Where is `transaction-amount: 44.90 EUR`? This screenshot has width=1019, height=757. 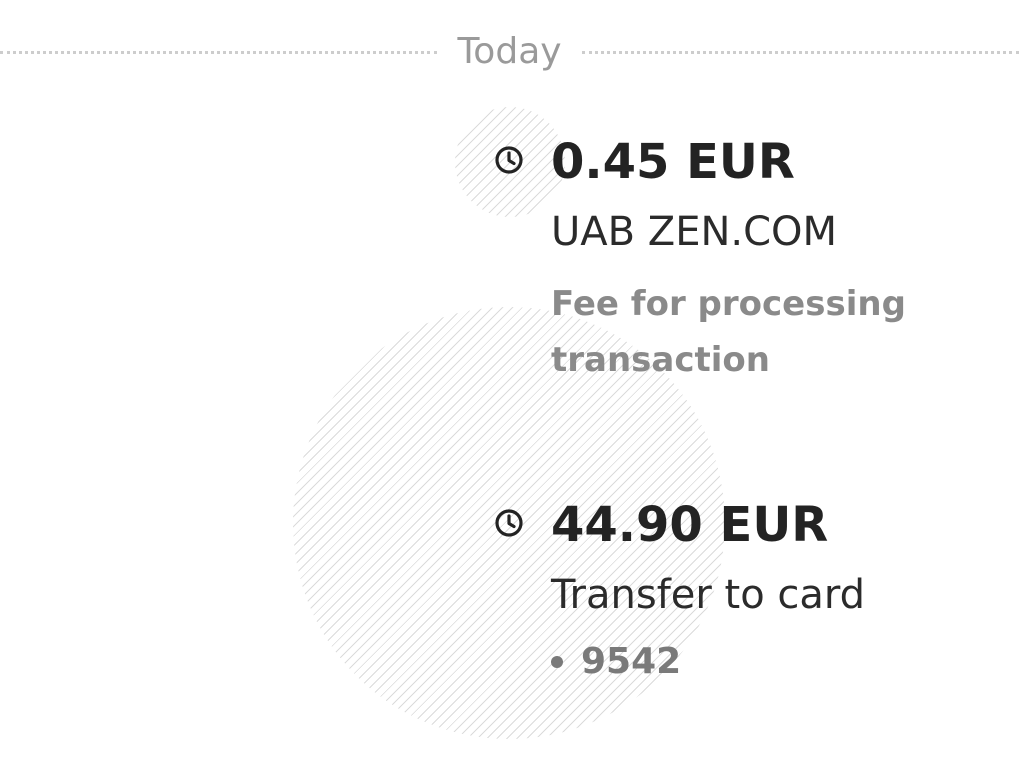
transaction-amount: 44.90 EUR is located at coordinates (690, 525).